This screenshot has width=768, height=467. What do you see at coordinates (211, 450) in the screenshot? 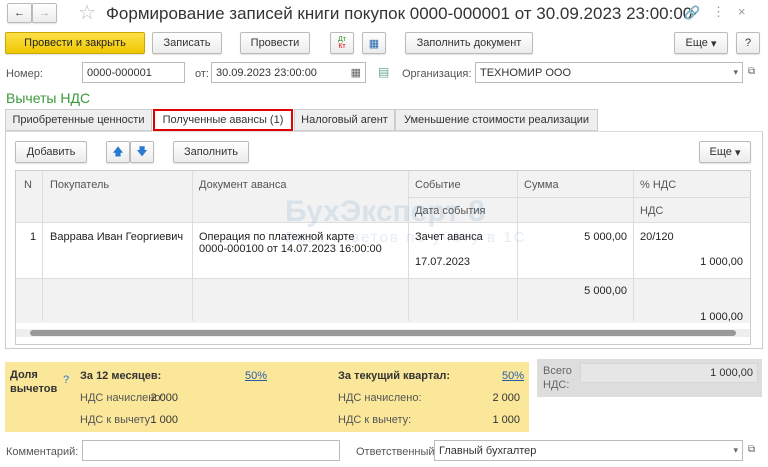
I see `comment-field` at bounding box center [211, 450].